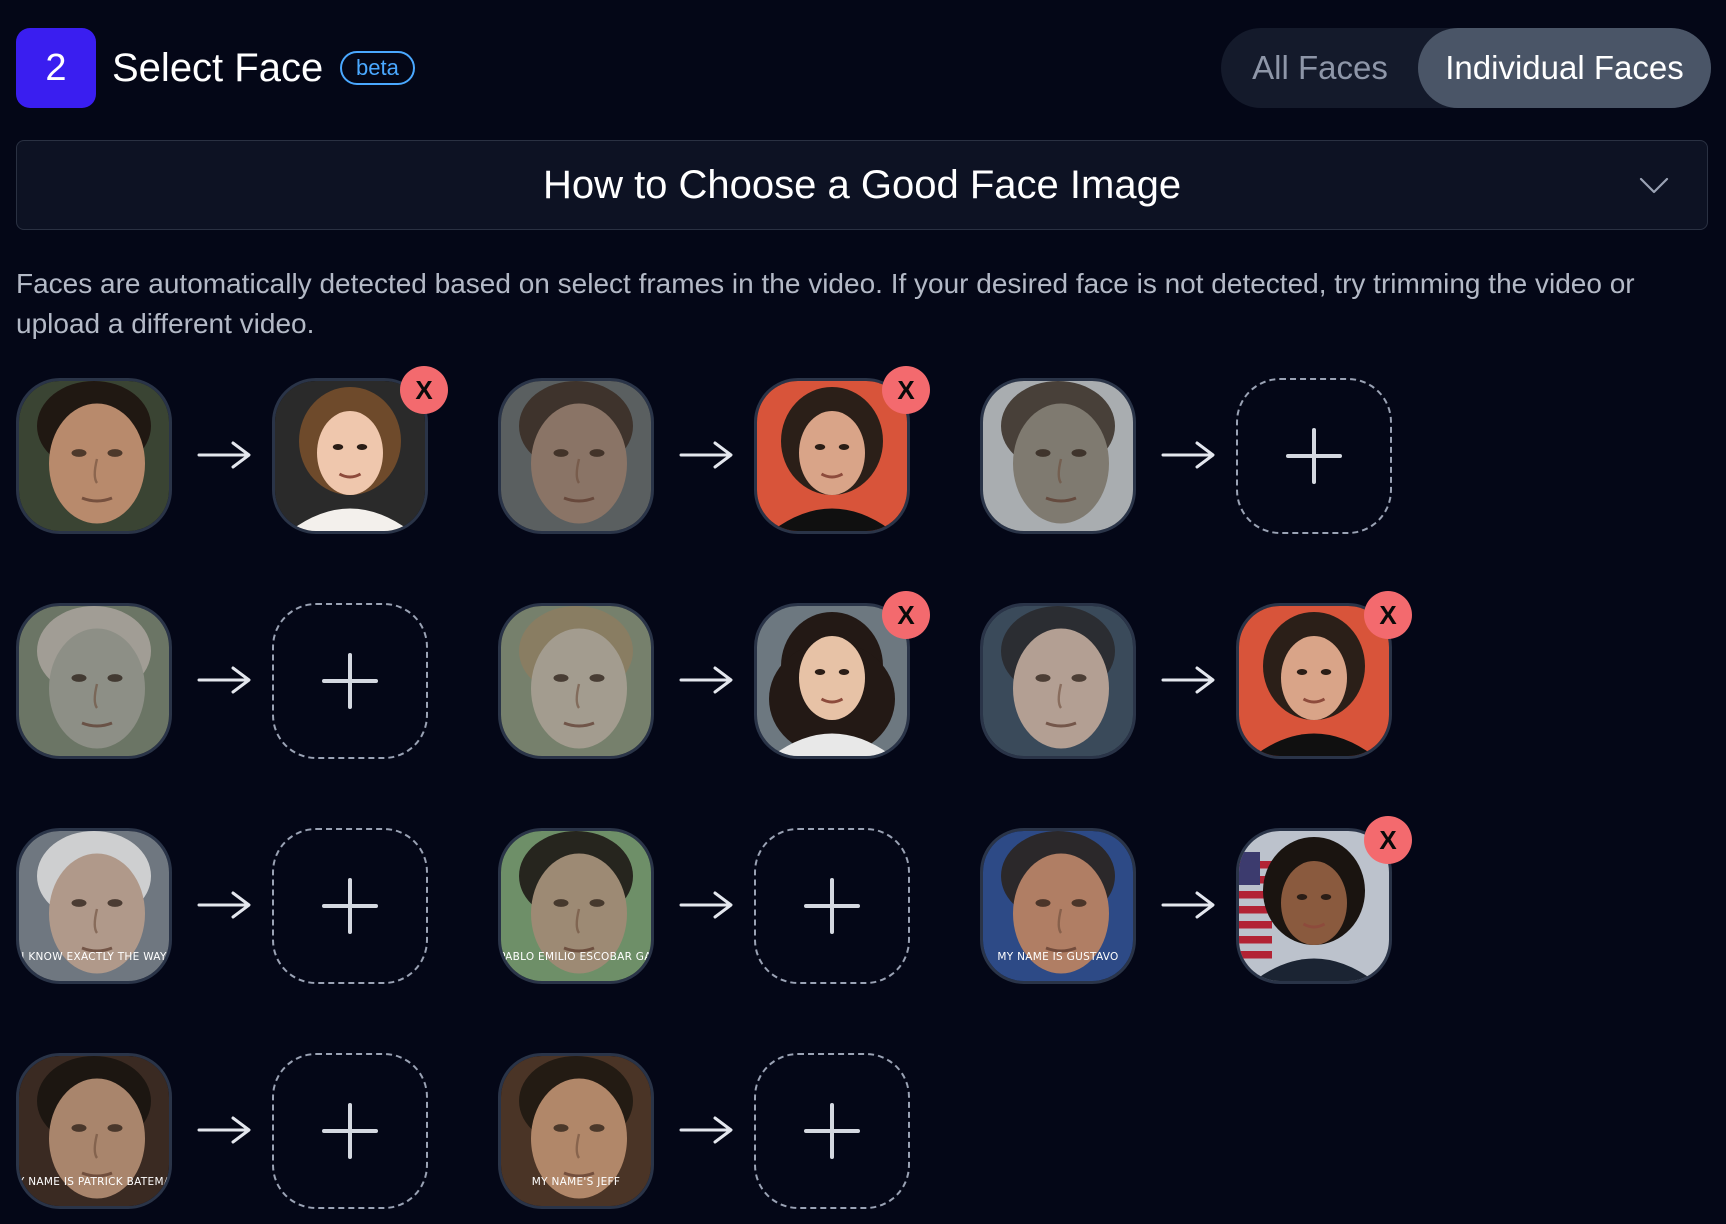 The image size is (1726, 1224). I want to click on face-pair: I AM PABLO EMILIO ESCOBAR GAVIRIA, so click(718, 908).